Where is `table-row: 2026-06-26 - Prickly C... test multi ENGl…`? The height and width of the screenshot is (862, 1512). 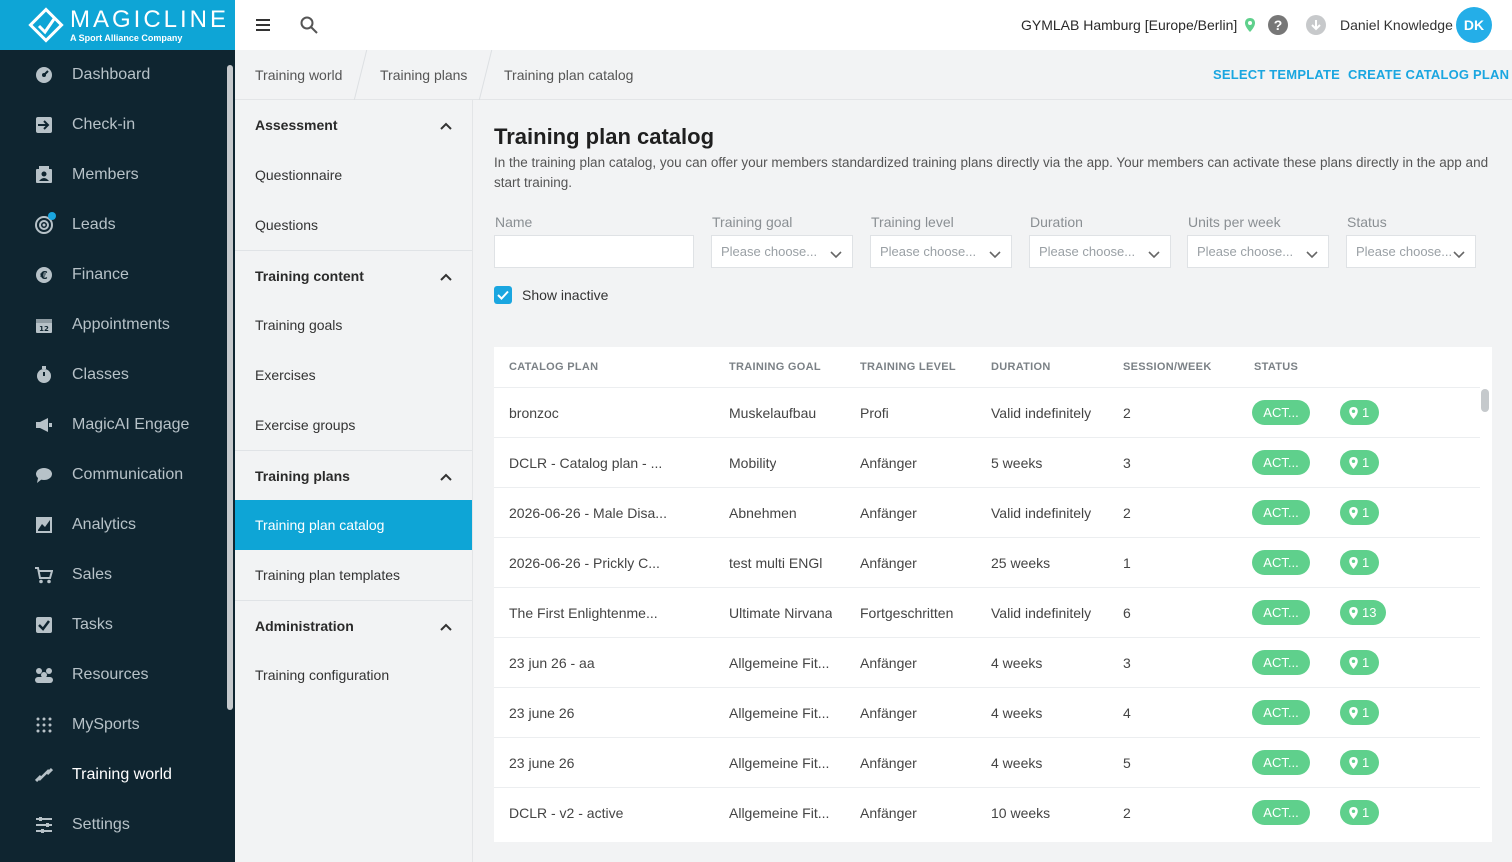
table-row: 2026-06-26 - Prickly C... test multi ENGl… is located at coordinates (987, 562).